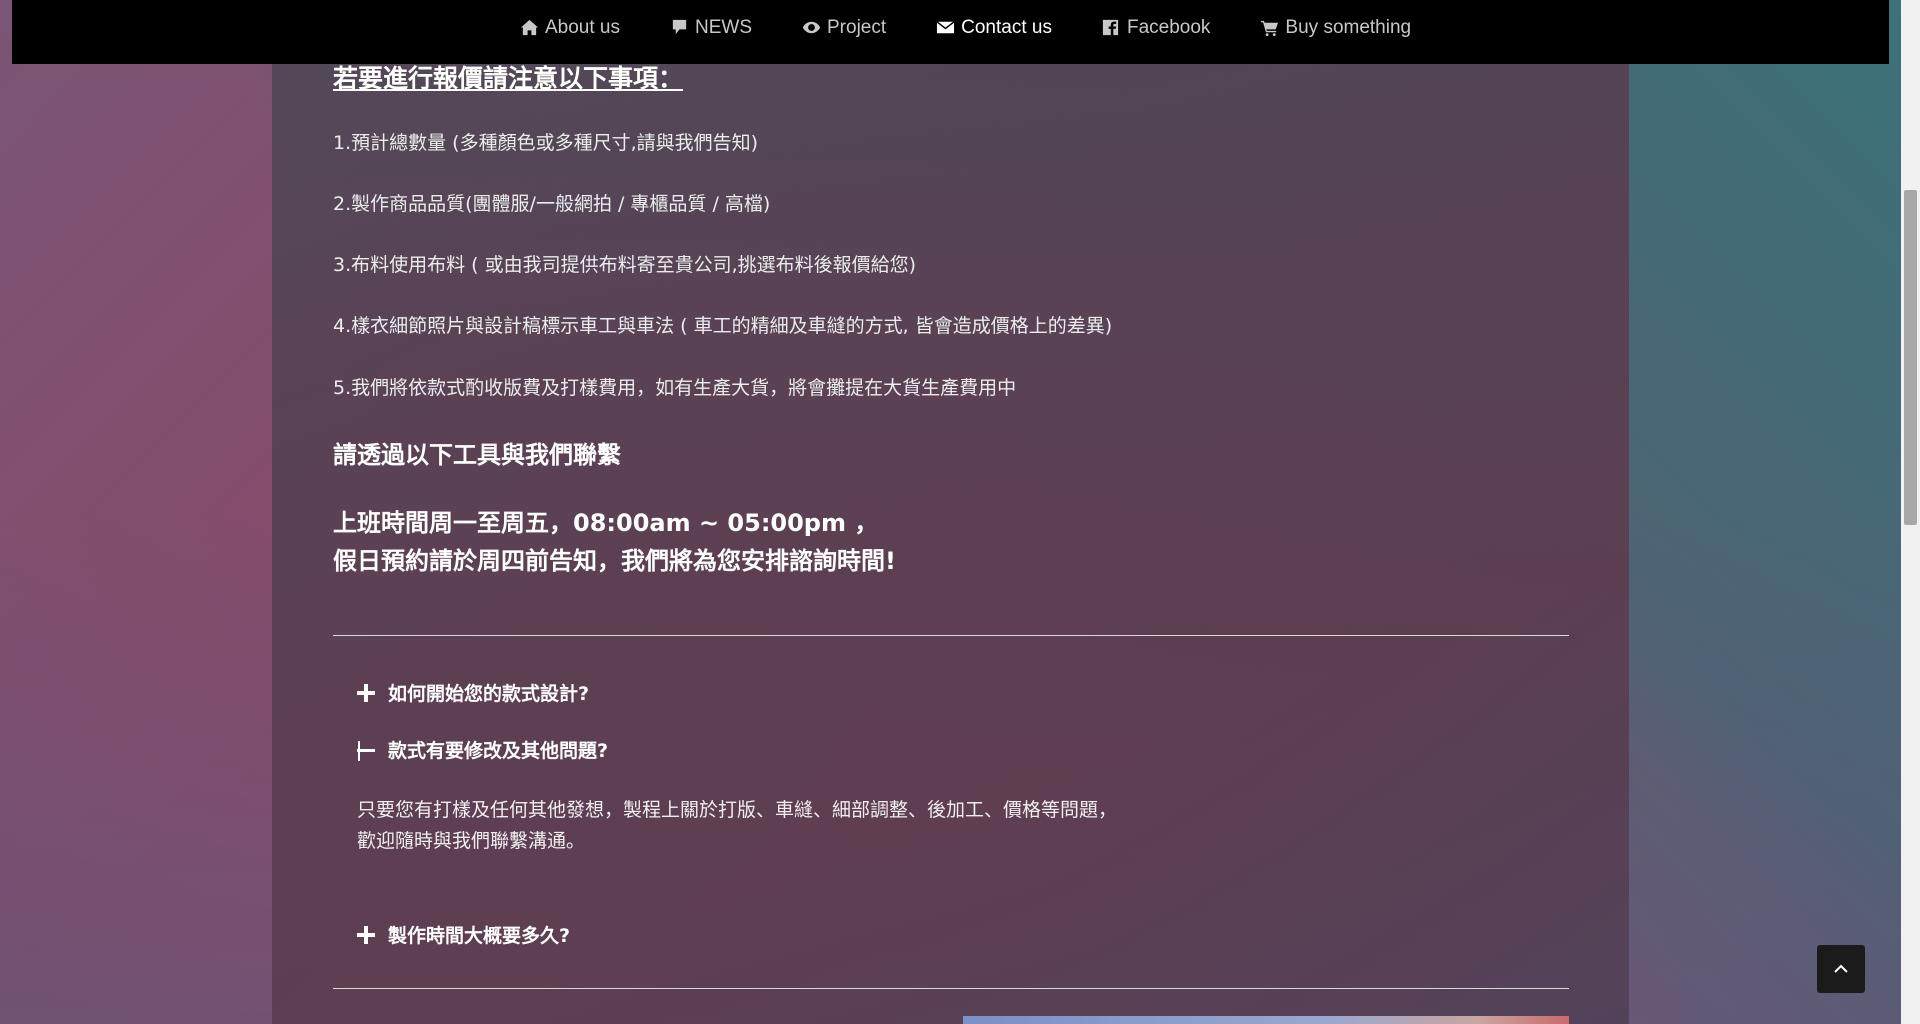 The image size is (1920, 1024). Describe the element at coordinates (606, 523) in the screenshot. I see `office-hours-line-1: 上班時間周一至周五，08:00am ~ 05:00pm ，` at that location.